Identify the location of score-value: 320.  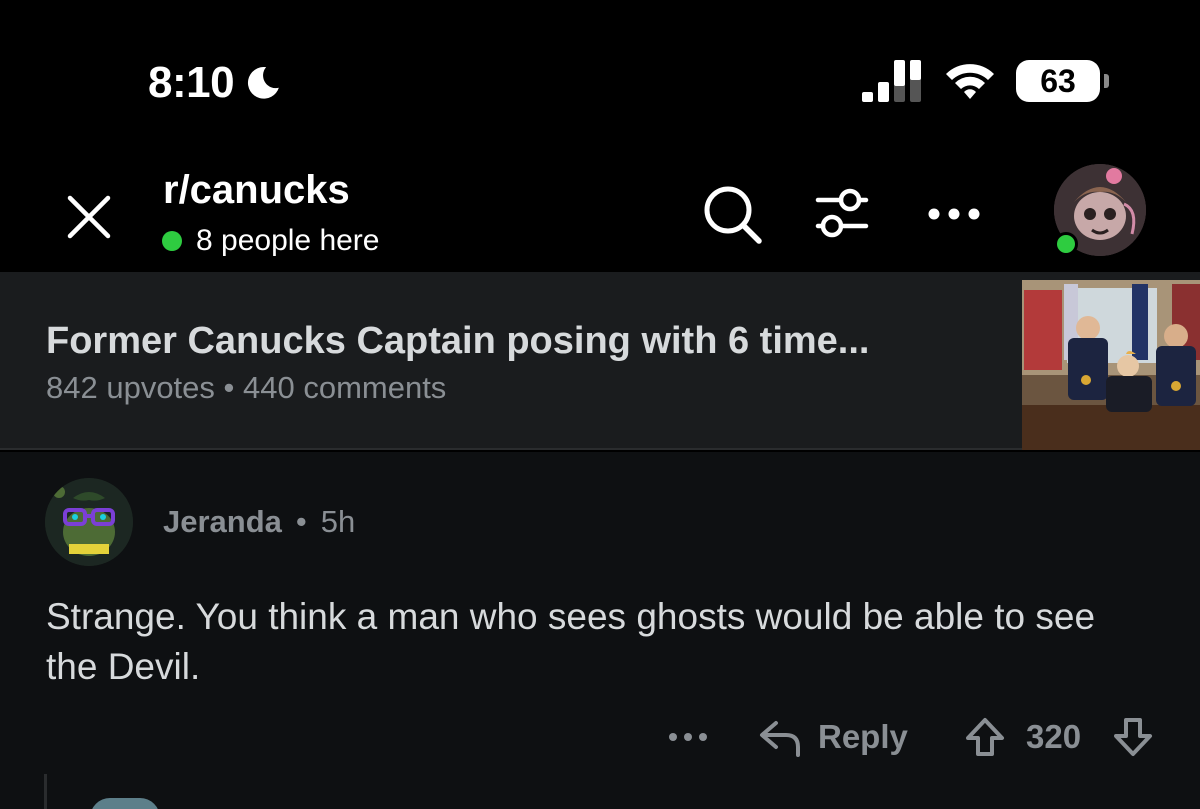
(1054, 736).